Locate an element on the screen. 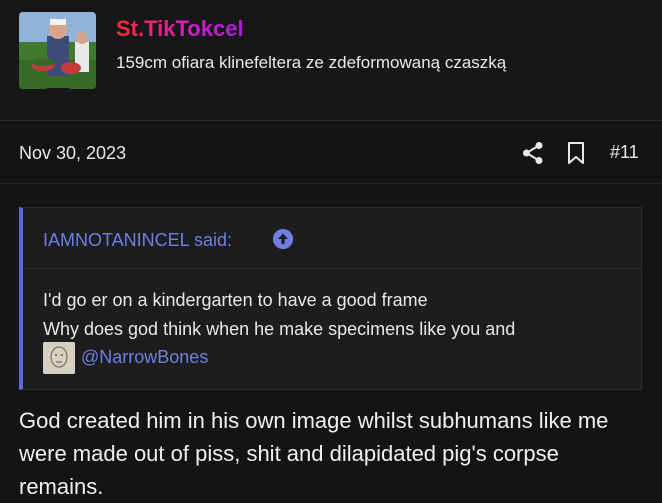 The width and height of the screenshot is (662, 503). username: St.TikTokcel is located at coordinates (180, 29).